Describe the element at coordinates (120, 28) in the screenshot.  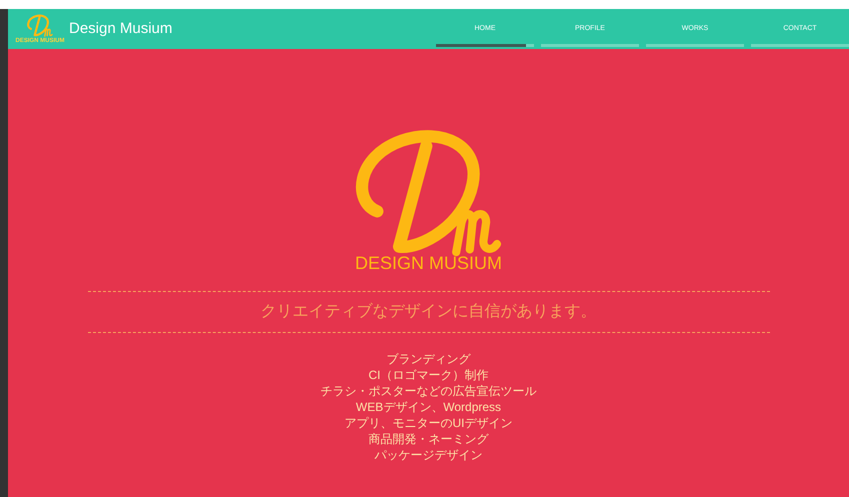
I see `site-title: Design Musium` at that location.